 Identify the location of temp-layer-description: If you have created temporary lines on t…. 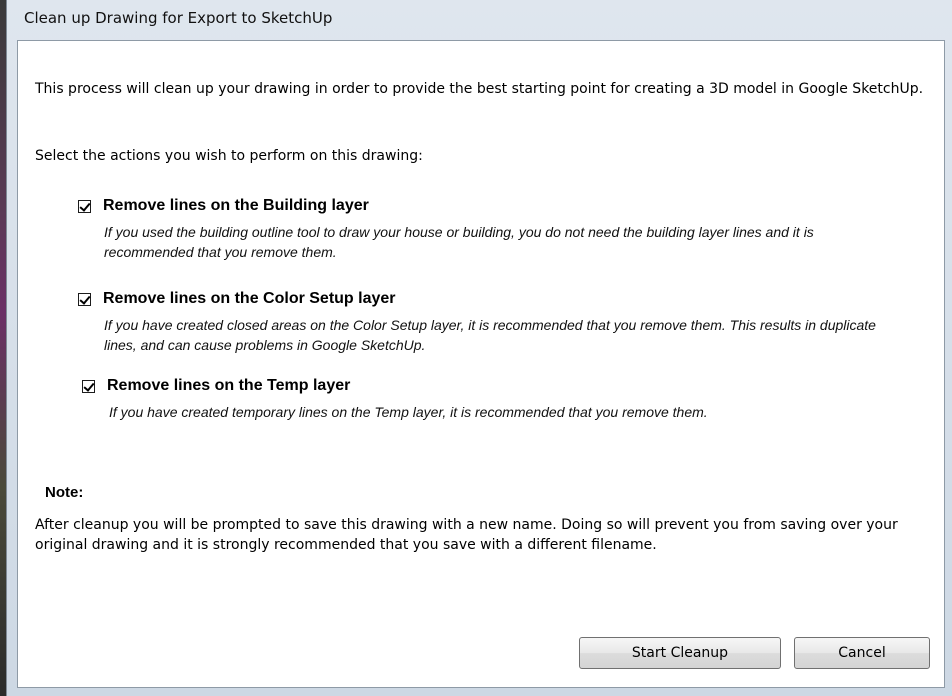
(408, 412).